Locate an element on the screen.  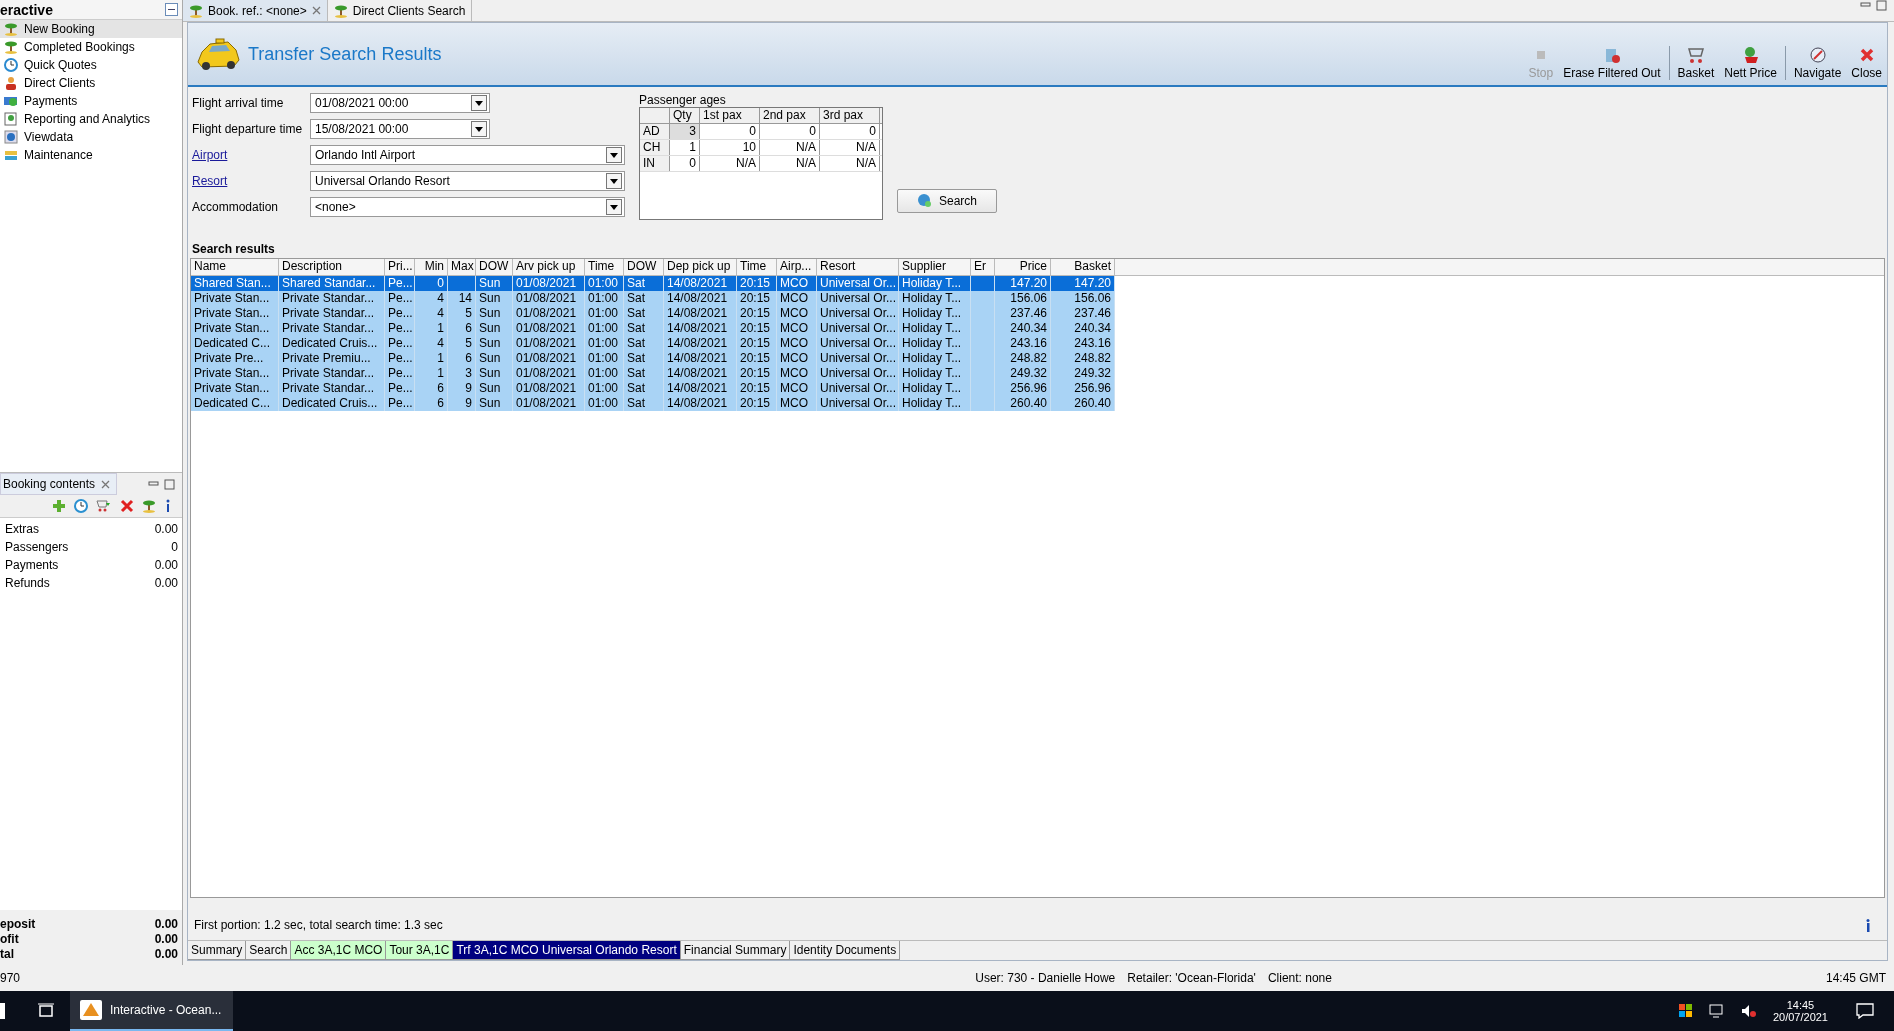
component-tab: Financial Summary is located at coordinates (735, 950).